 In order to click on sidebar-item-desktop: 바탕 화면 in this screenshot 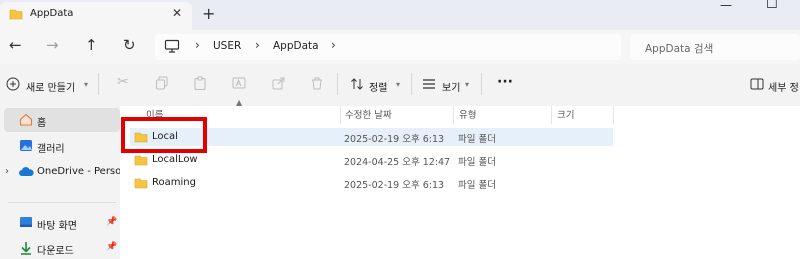, I will do `click(57, 224)`.